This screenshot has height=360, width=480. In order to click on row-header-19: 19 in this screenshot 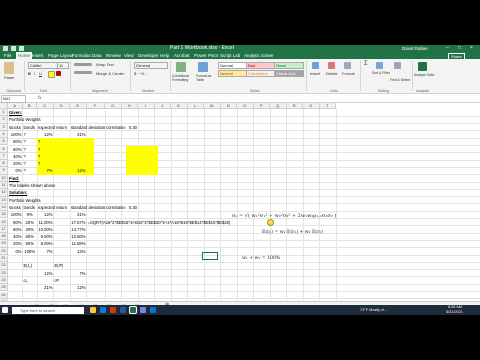, I will do `click(4, 244)`.